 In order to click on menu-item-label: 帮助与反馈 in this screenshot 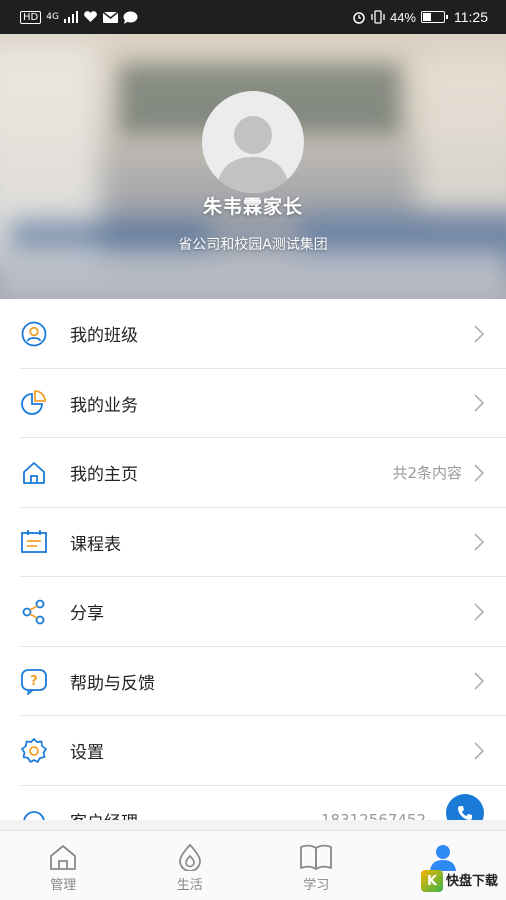, I will do `click(112, 683)`.